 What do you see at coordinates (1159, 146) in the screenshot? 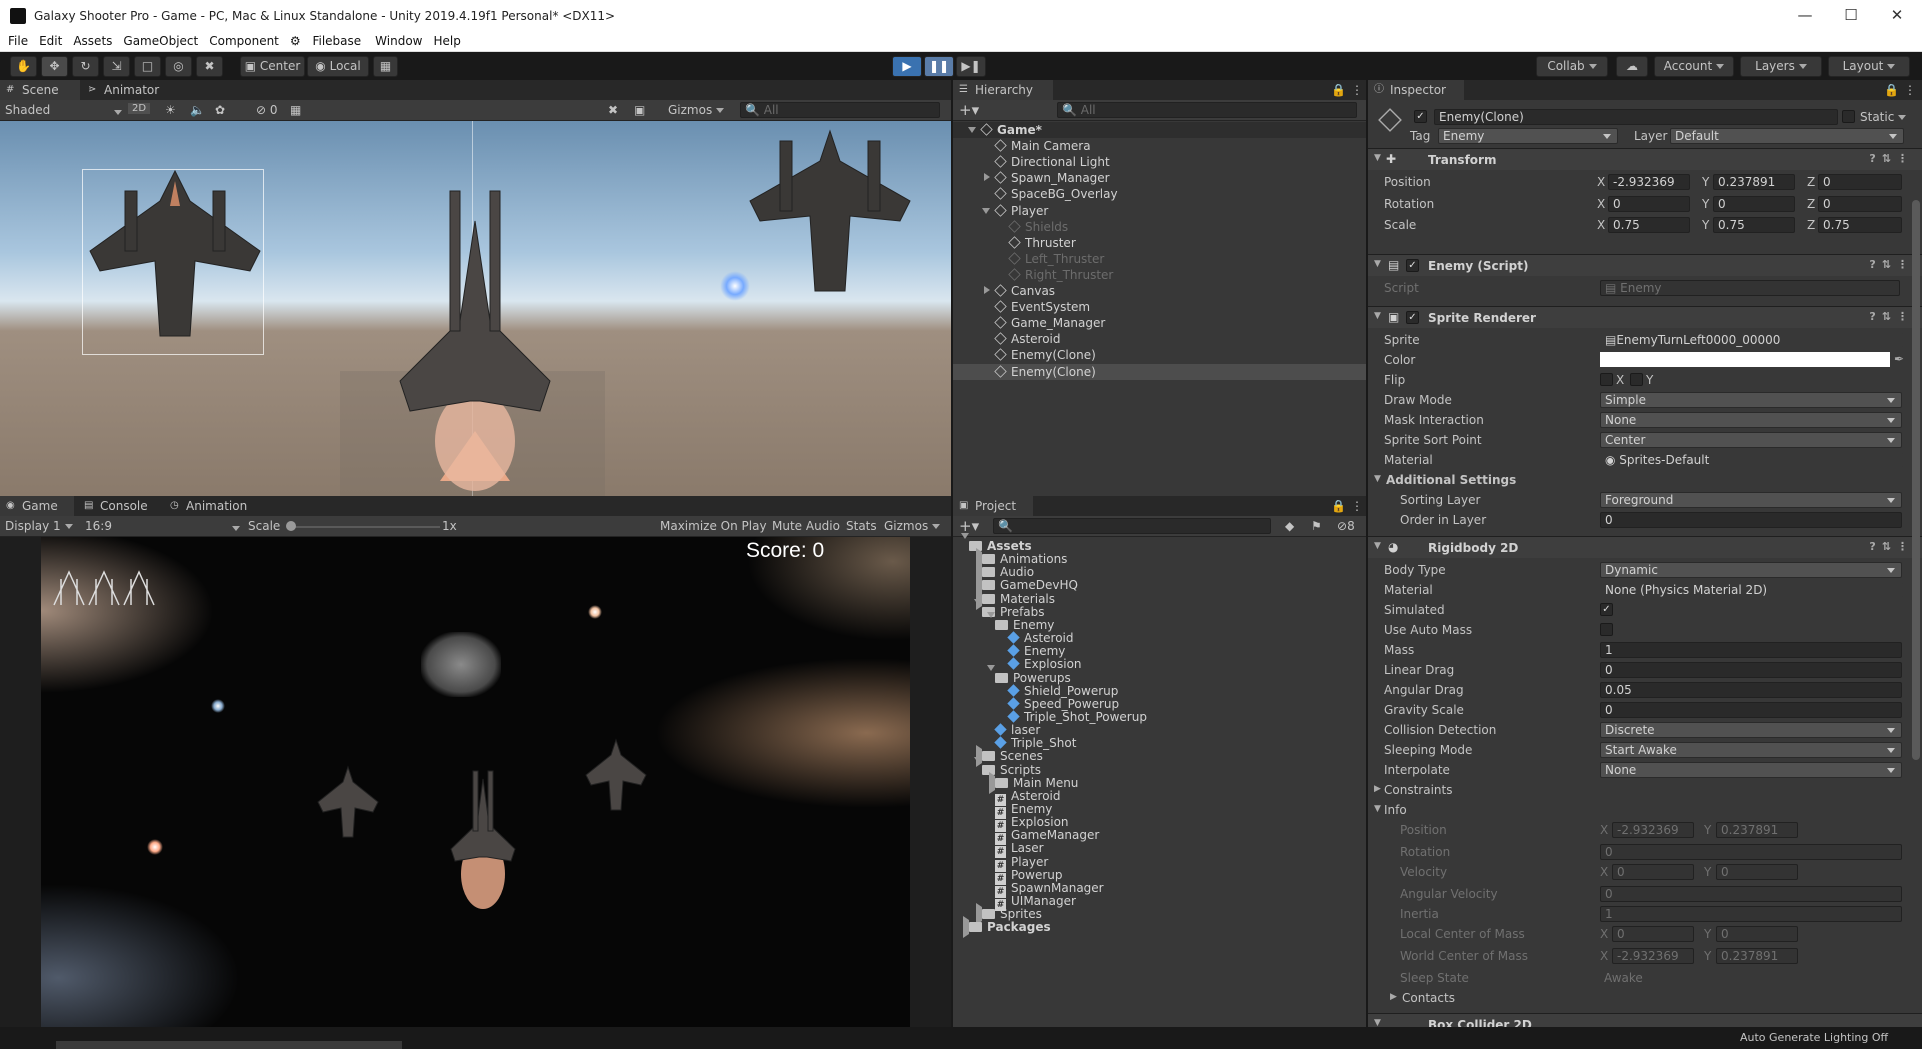
I see `hierarchy-item: Main Camera` at bounding box center [1159, 146].